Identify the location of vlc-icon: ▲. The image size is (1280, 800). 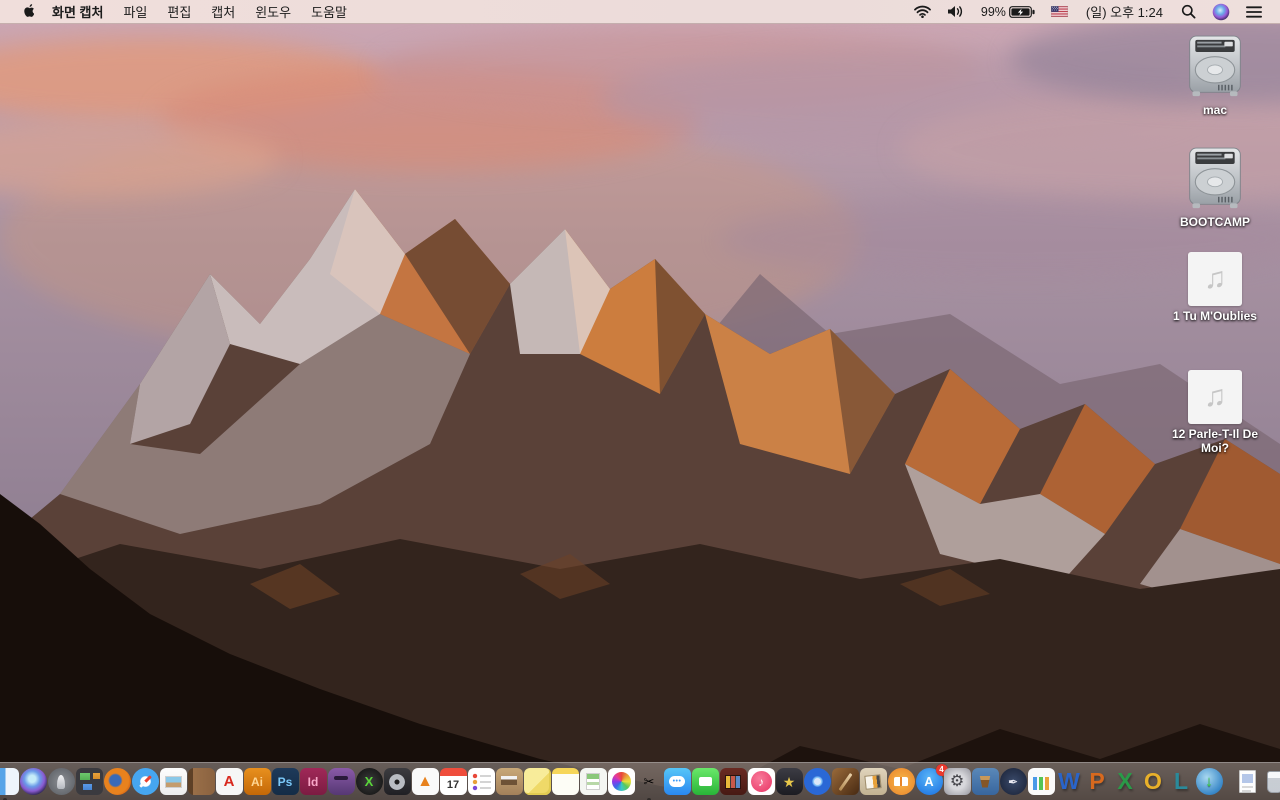
(425, 781).